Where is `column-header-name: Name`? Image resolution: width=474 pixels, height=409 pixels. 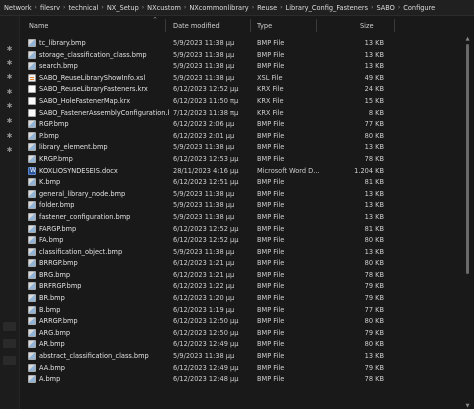
column-header-name: Name is located at coordinates (38, 26).